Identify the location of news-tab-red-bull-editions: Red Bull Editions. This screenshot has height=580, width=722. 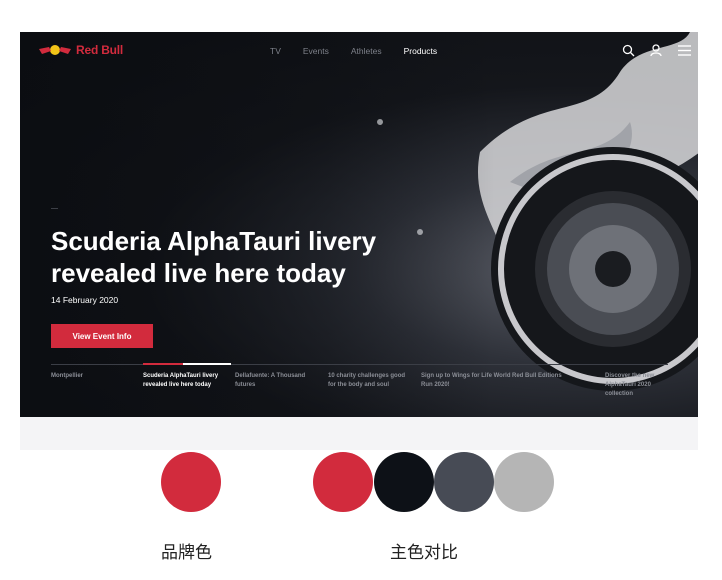
(552, 376).